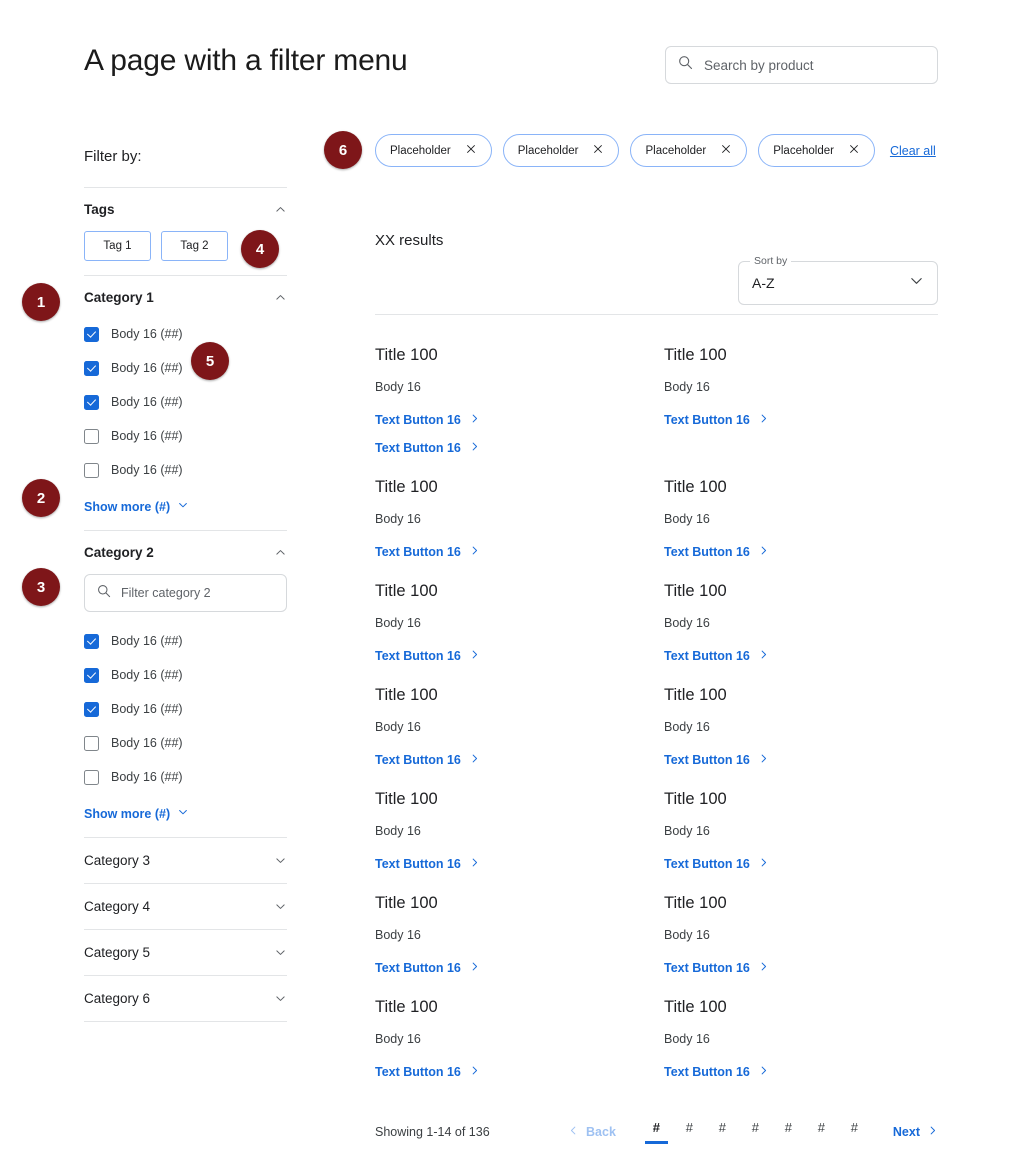  Describe the element at coordinates (185, 295) in the screenshot. I see `facet-category-1-header: Category 1` at that location.